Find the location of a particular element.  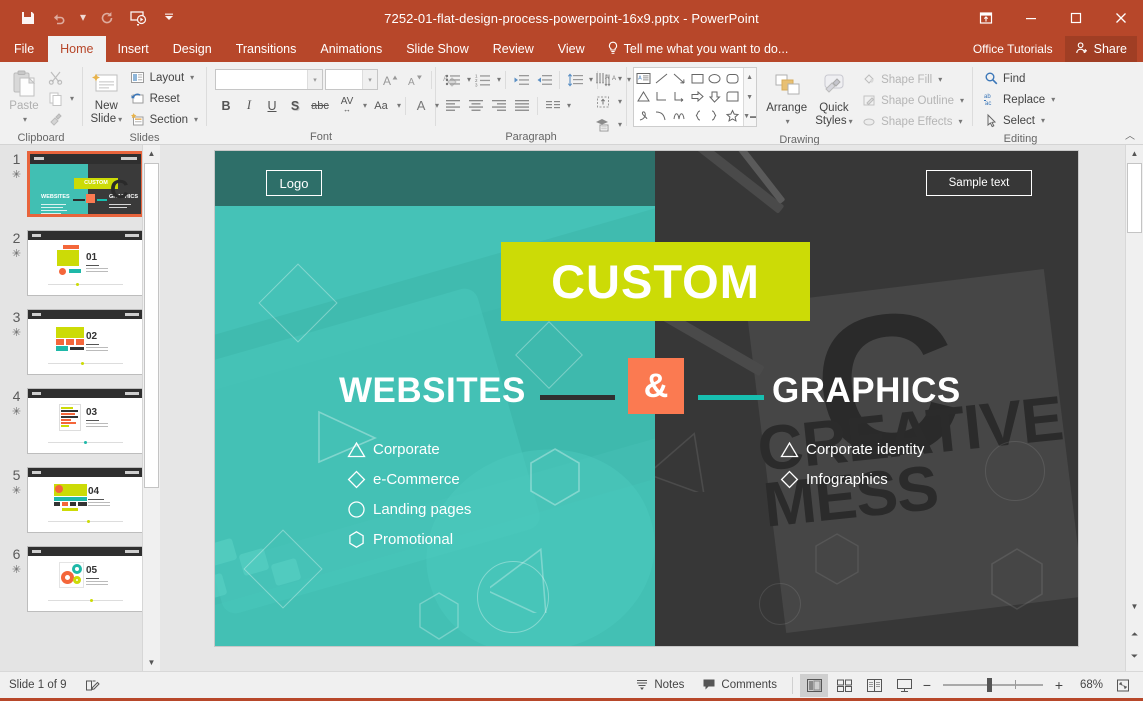

curve-shape-icon is located at coordinates (662, 115).